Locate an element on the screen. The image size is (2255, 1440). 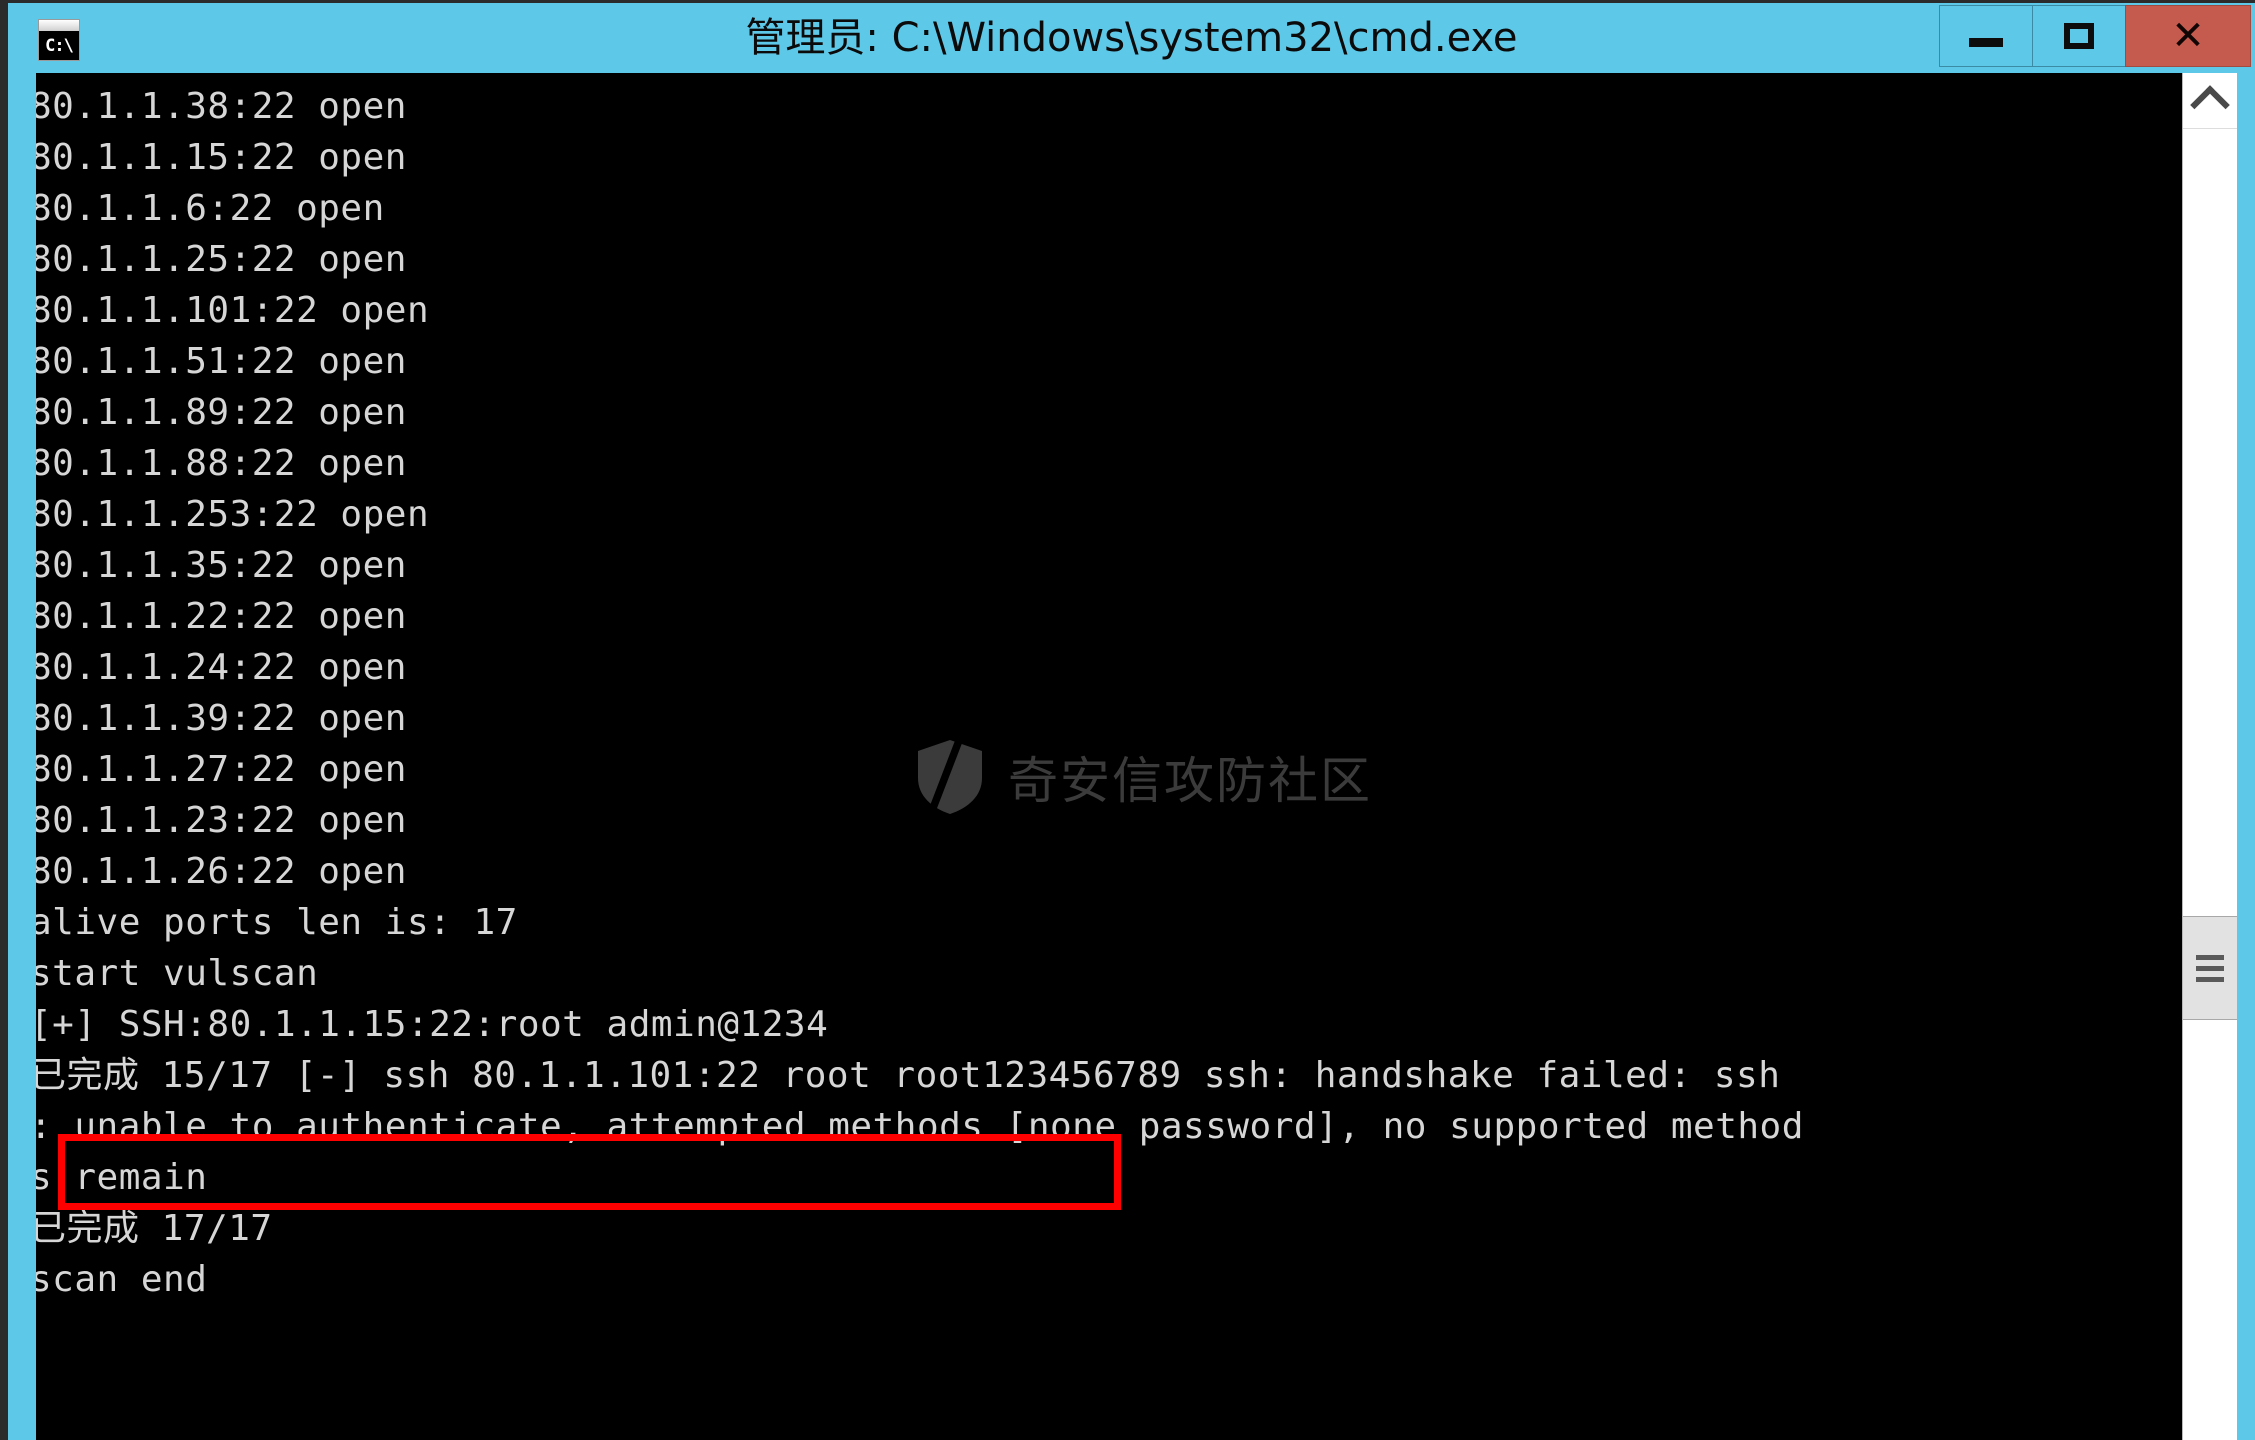
vertical-scrollbar is located at coordinates (2209, 756).